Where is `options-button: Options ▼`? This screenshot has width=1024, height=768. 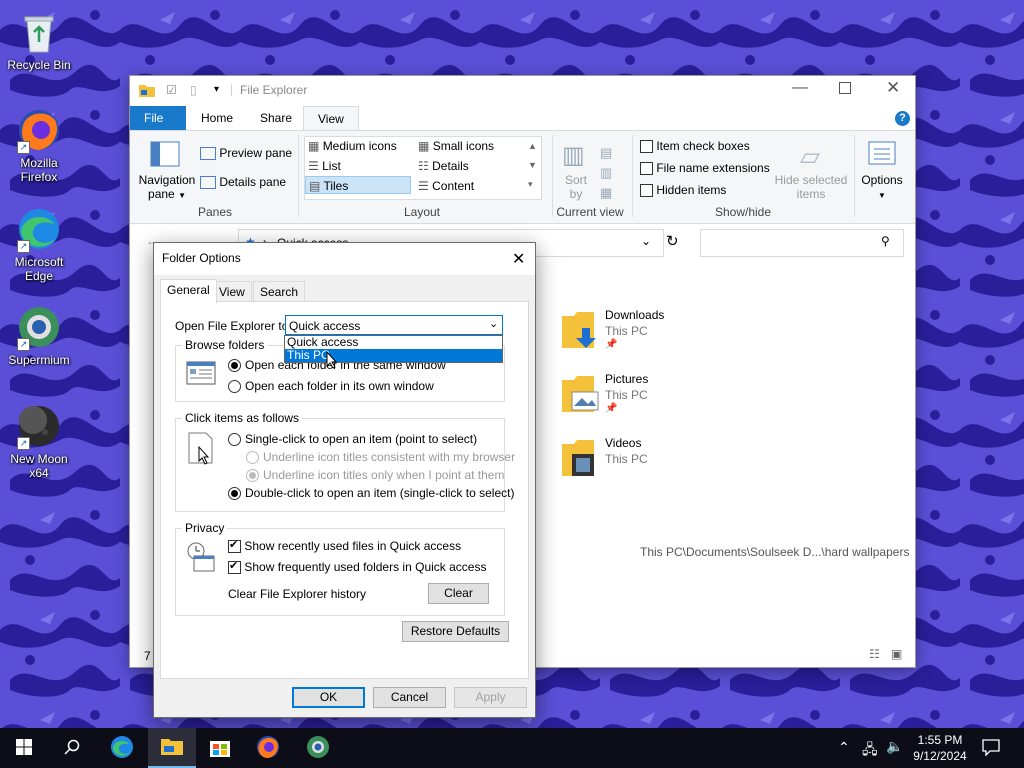 options-button: Options ▼ is located at coordinates (882, 187).